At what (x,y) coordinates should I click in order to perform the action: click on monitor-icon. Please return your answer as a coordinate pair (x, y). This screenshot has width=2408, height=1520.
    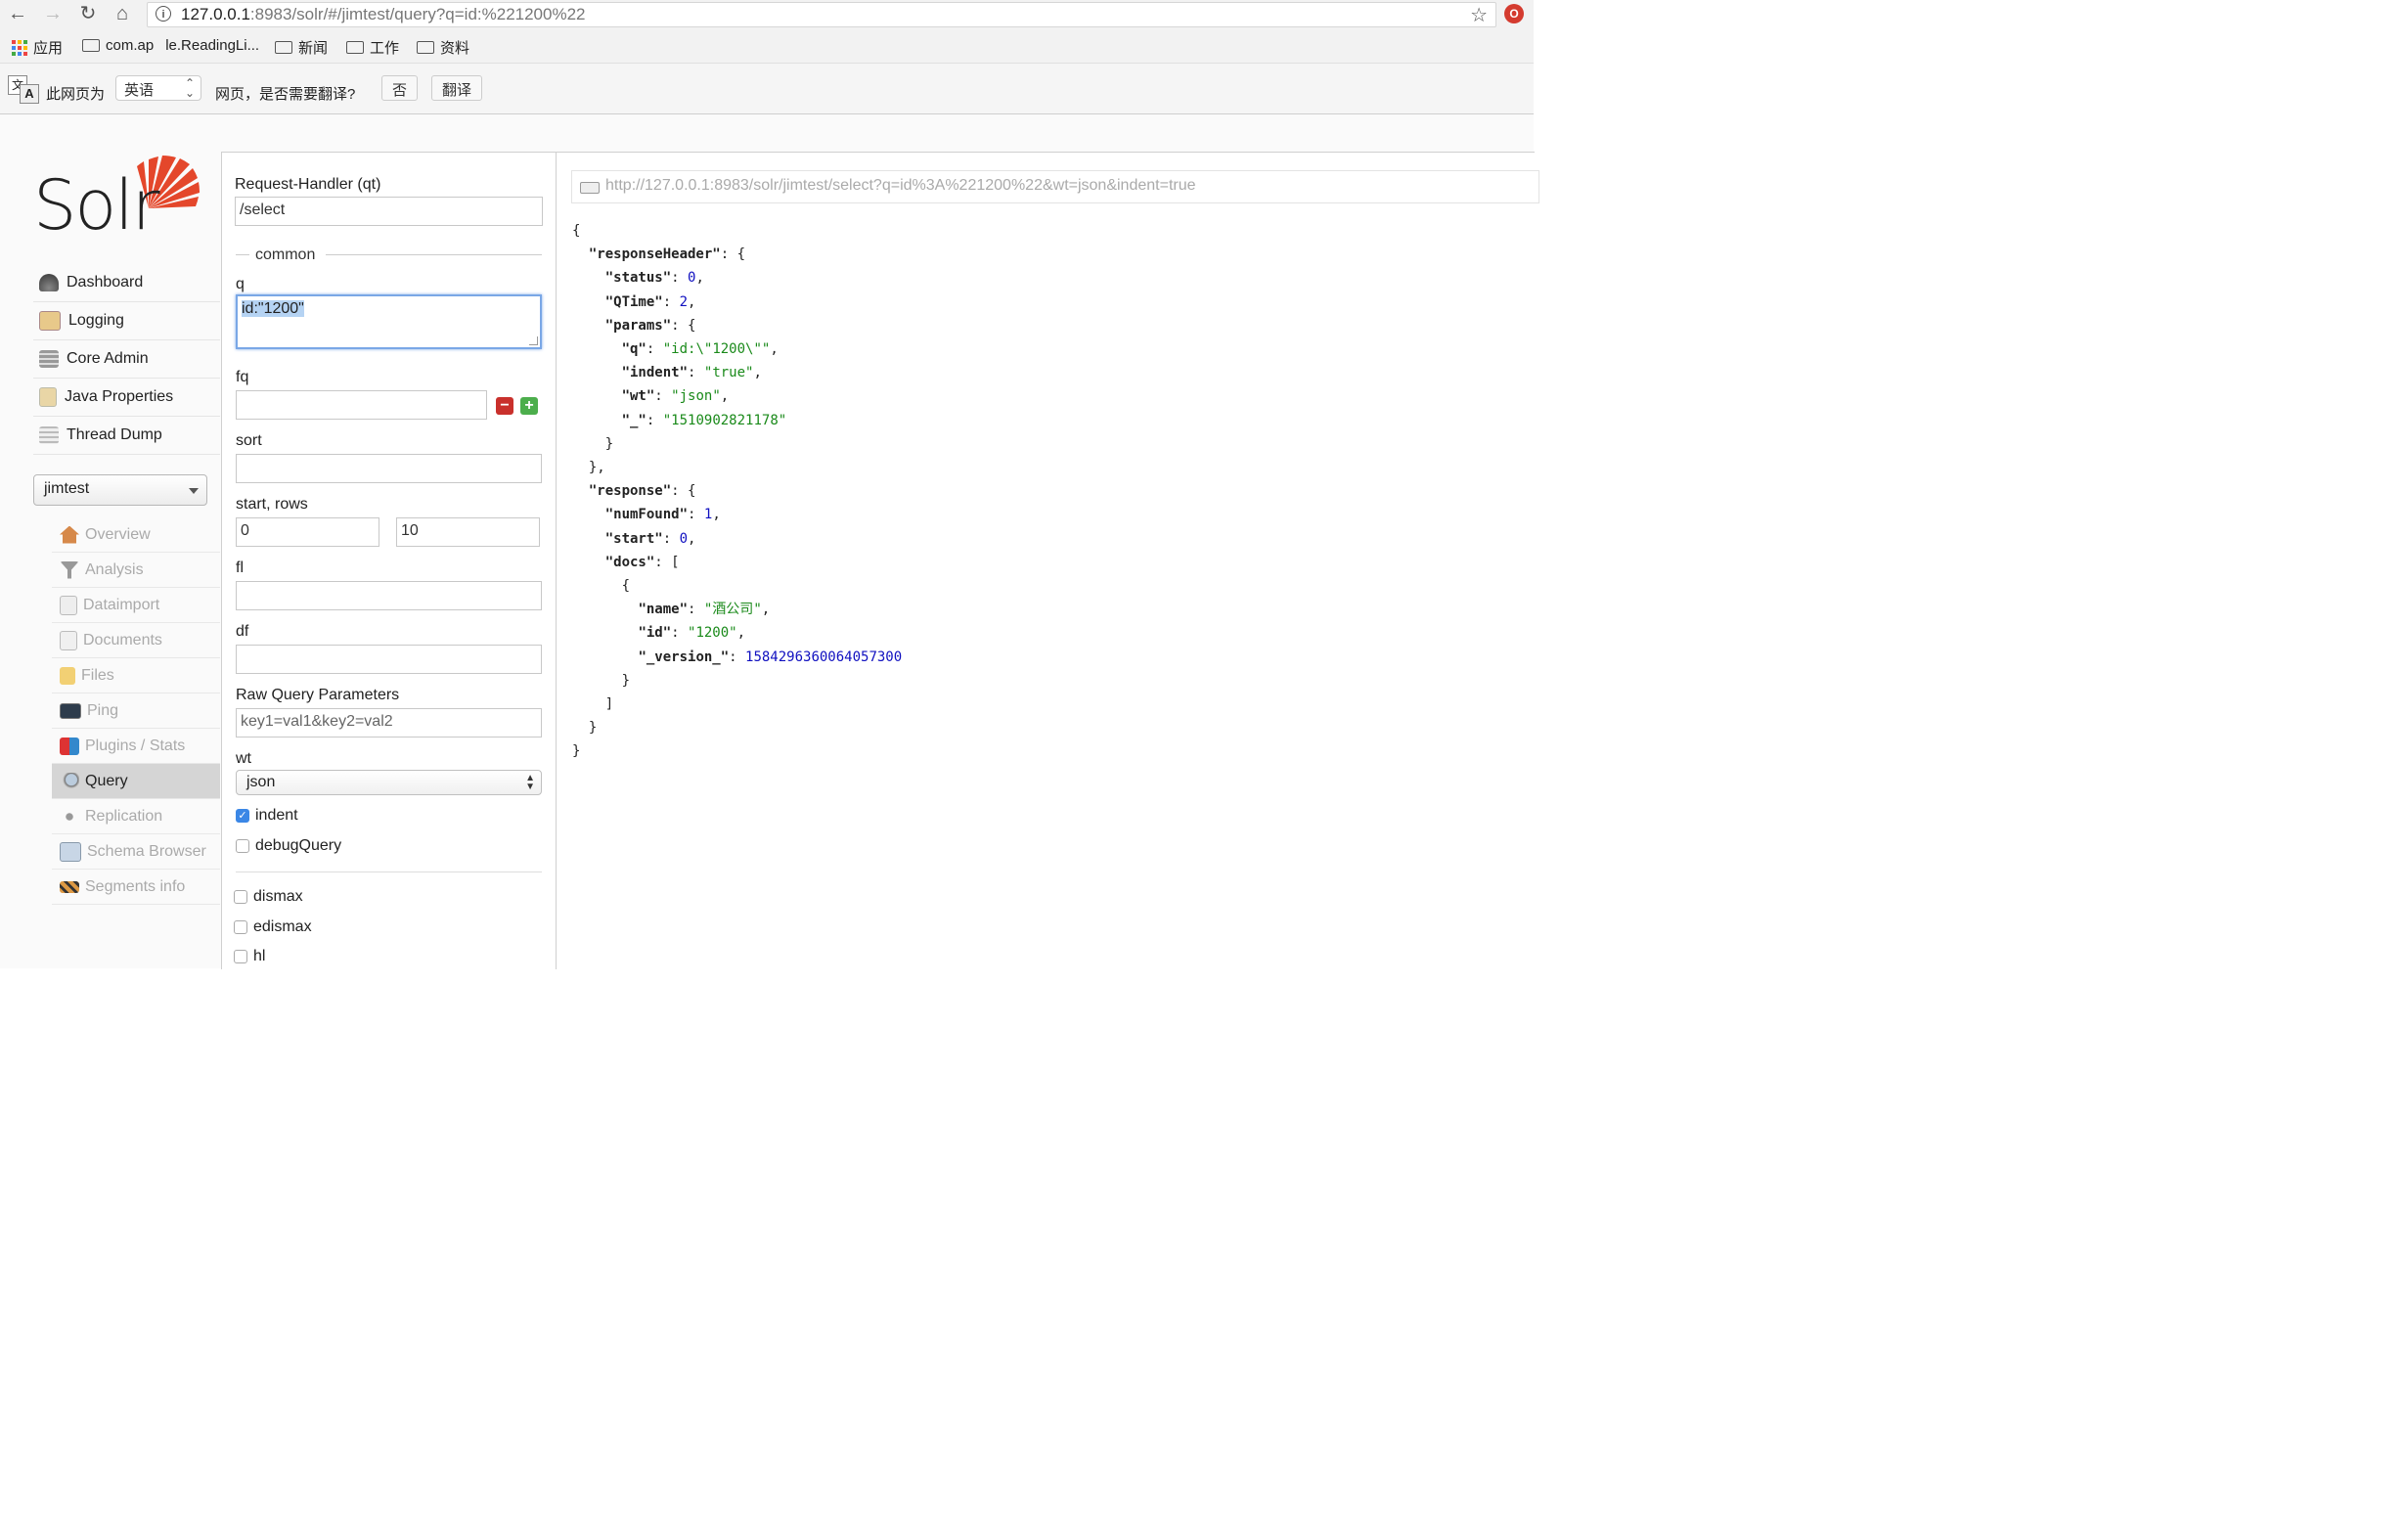
    Looking at the image, I should click on (70, 710).